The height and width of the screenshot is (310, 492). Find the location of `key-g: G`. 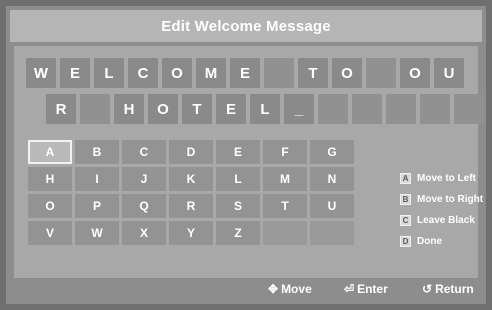

key-g: G is located at coordinates (332, 152).